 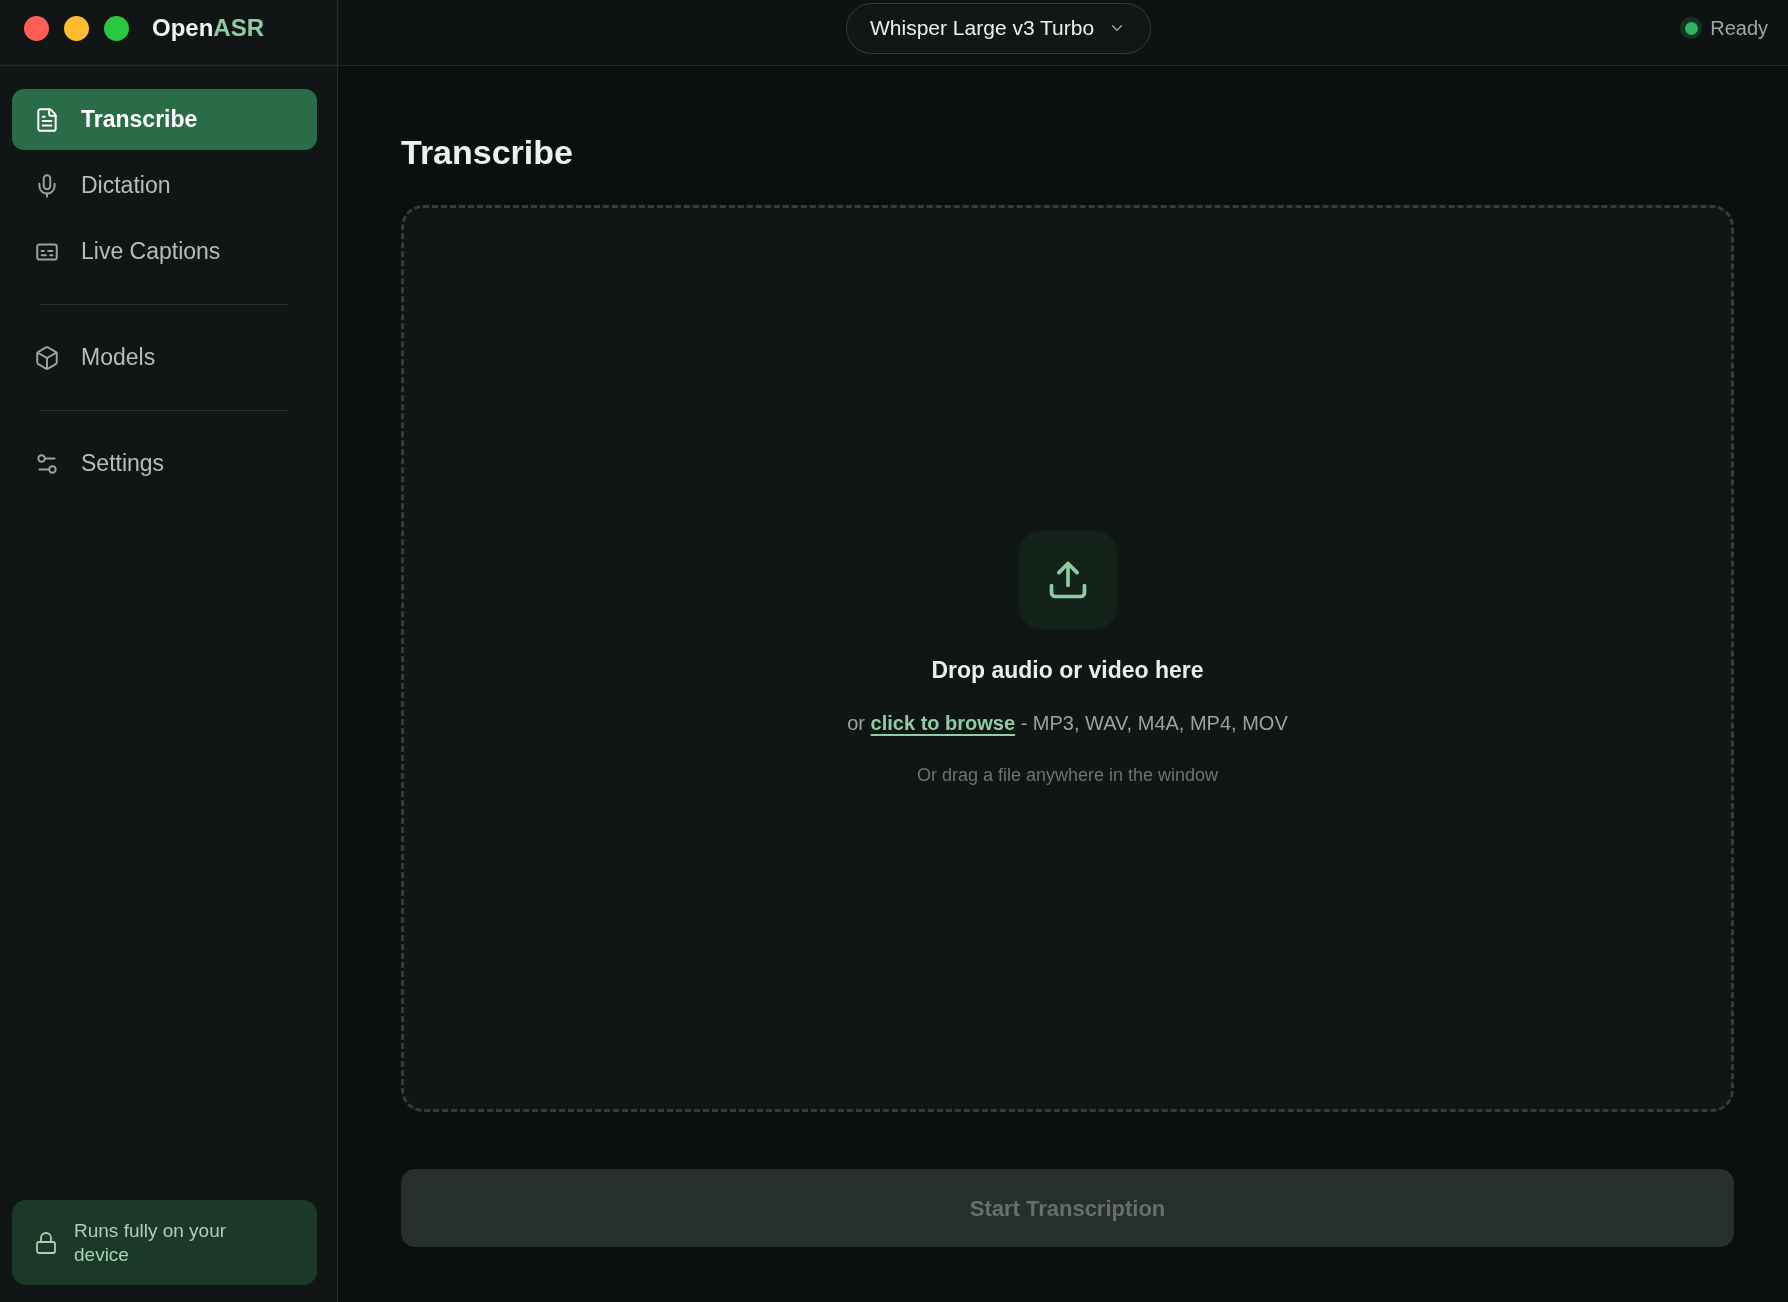 What do you see at coordinates (1067, 775) in the screenshot?
I see `drop-hint: Or drag a file anywhere in the window` at bounding box center [1067, 775].